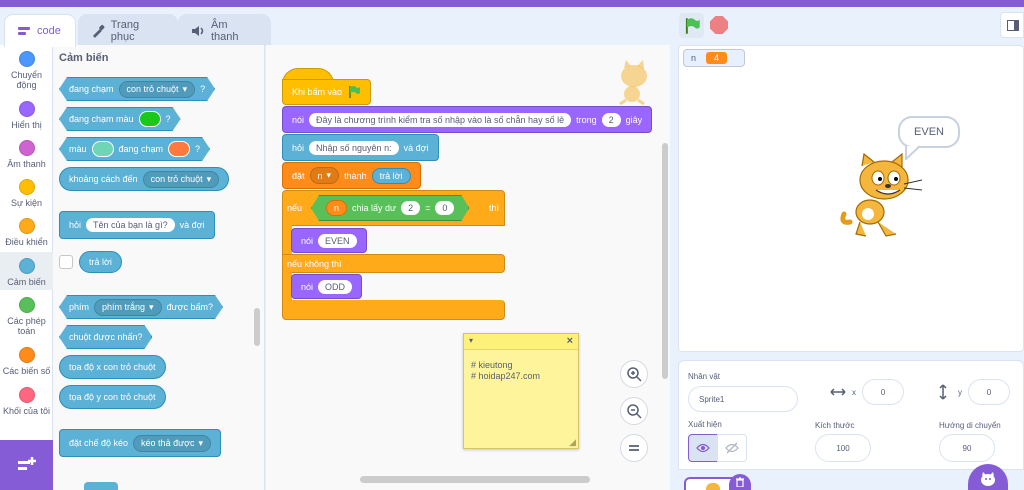  Describe the element at coordinates (176, 179) in the screenshot. I see `dropdown-value: con trỏ chuột` at that location.